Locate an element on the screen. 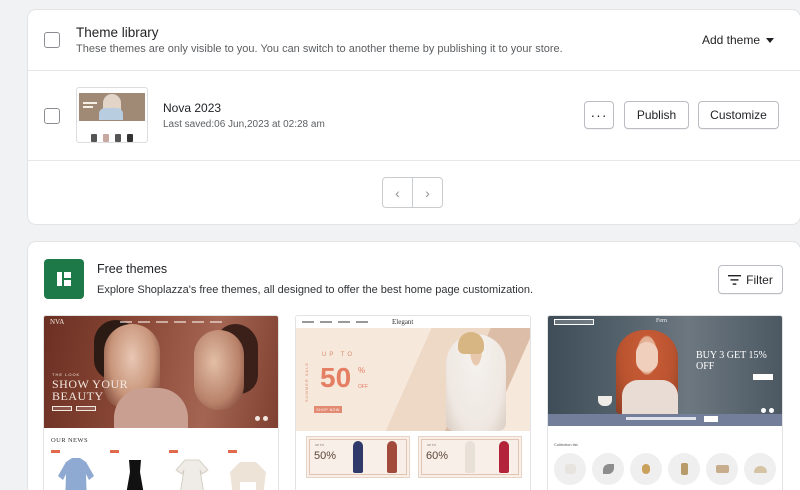  theme-row-checkbox is located at coordinates (52, 116).